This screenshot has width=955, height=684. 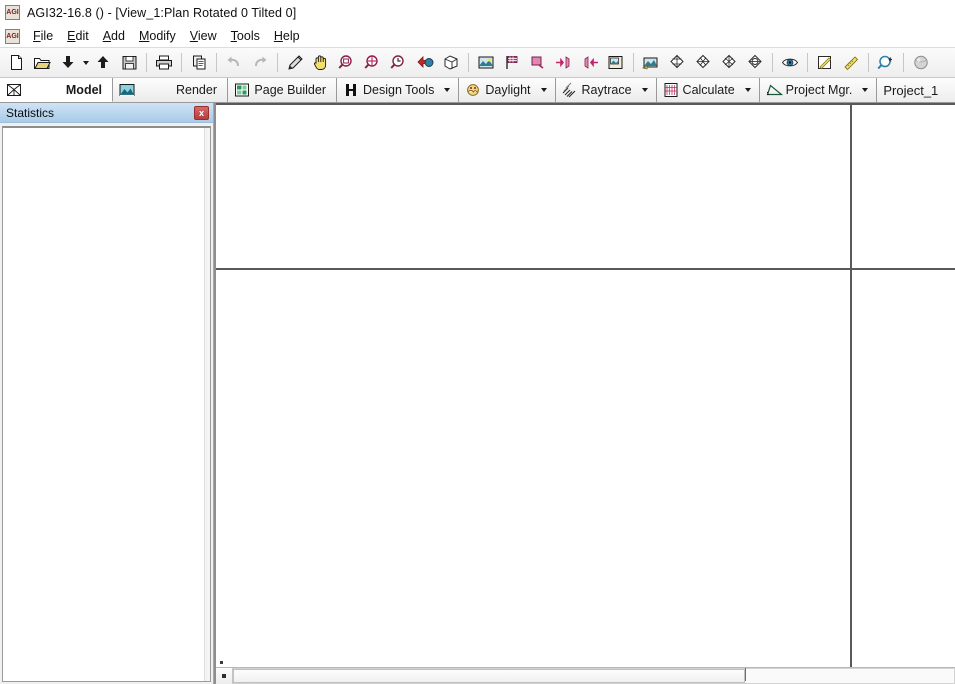 I want to click on menu-bar: File Edit Add Modify View Tools Help, so click(x=477, y=36).